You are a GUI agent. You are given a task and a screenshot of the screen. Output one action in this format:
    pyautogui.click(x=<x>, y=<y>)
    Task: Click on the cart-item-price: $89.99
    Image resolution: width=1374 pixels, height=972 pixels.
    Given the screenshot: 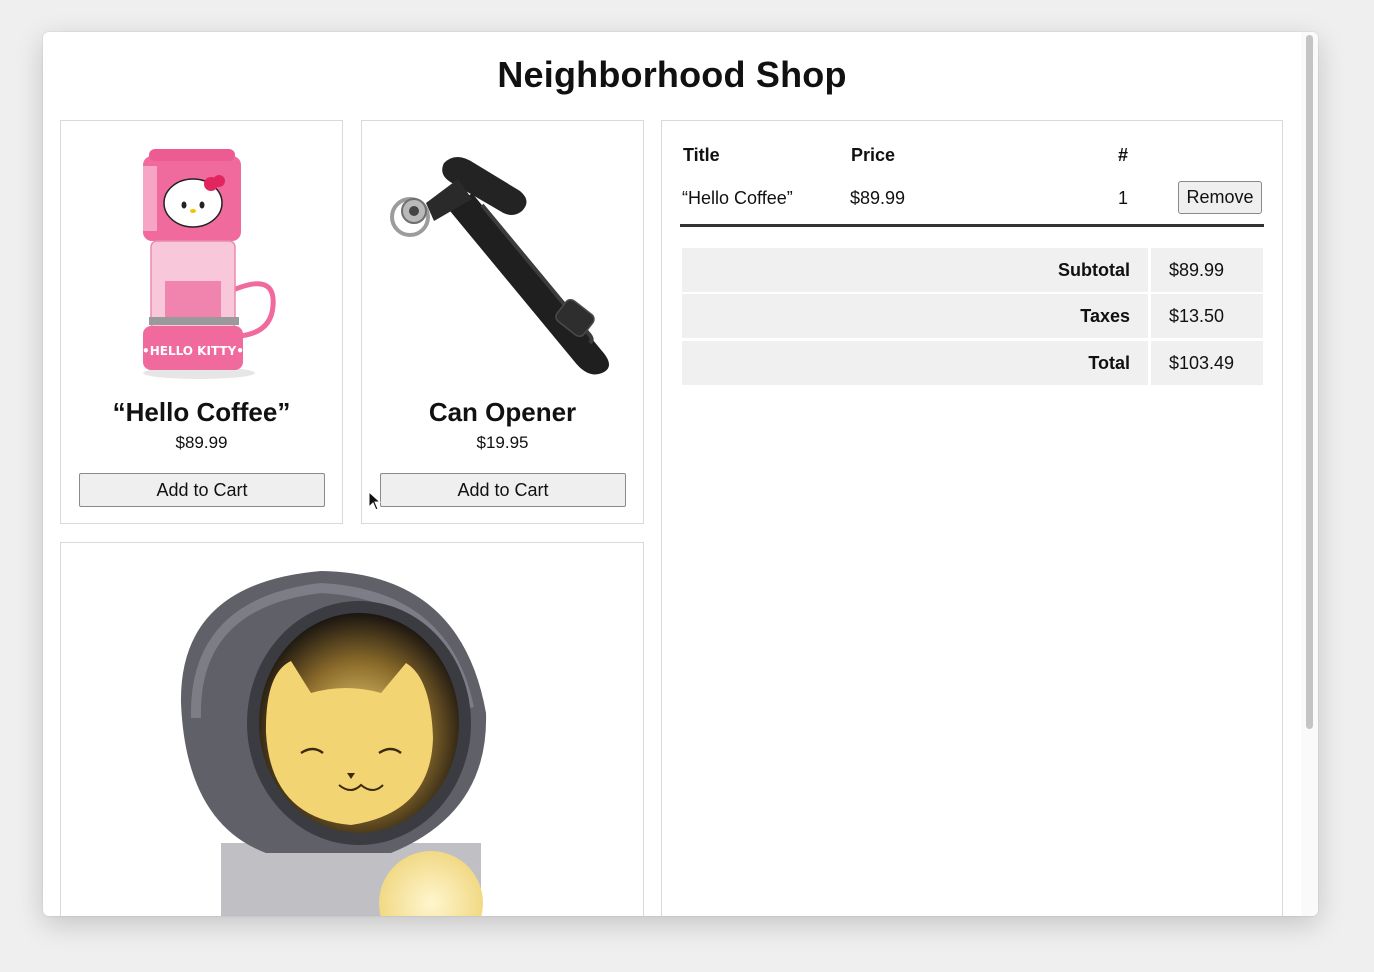 What is the action you would take?
    pyautogui.click(x=878, y=198)
    